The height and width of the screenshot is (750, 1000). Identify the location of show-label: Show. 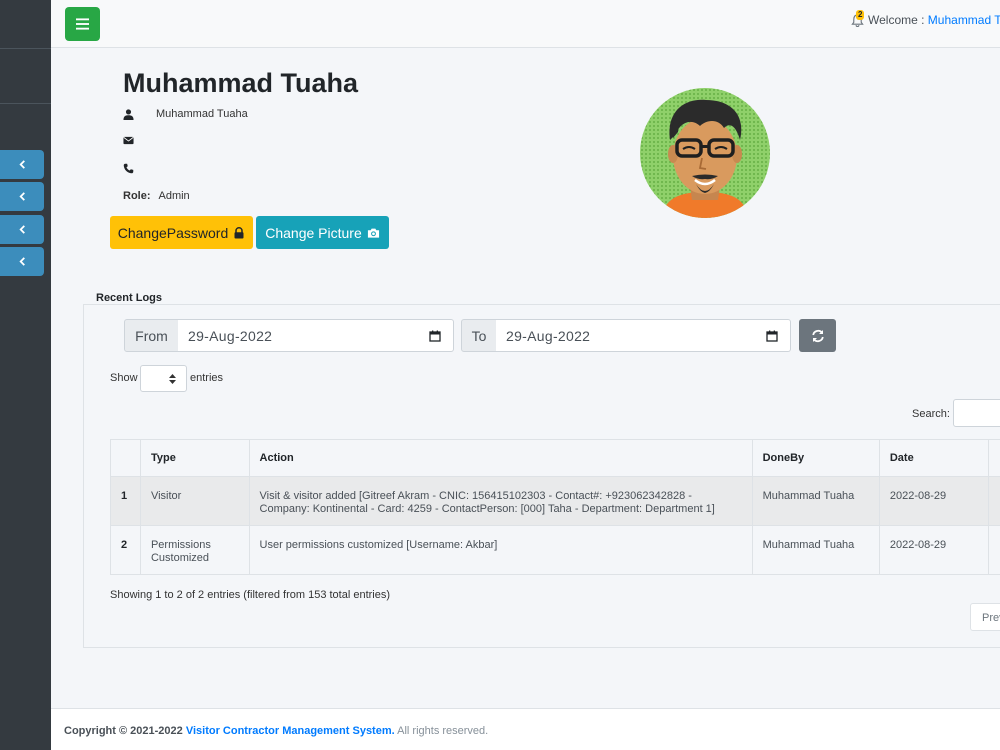
(124, 378).